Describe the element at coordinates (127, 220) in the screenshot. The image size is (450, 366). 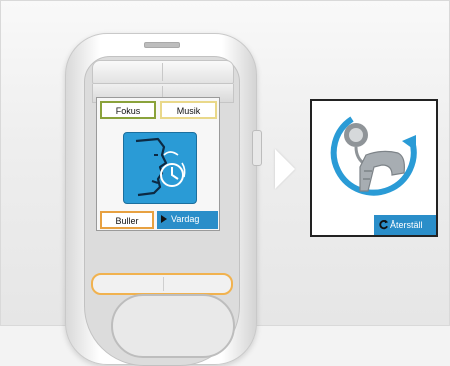
I see `program-tab-buller: Buller` at that location.